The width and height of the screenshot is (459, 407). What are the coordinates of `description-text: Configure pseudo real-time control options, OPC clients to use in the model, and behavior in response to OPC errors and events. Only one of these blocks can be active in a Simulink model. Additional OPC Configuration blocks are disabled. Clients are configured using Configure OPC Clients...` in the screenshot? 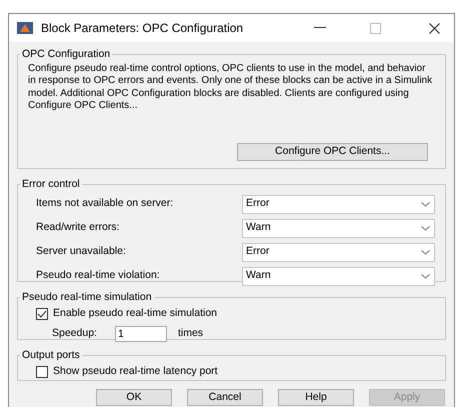 It's located at (231, 87).